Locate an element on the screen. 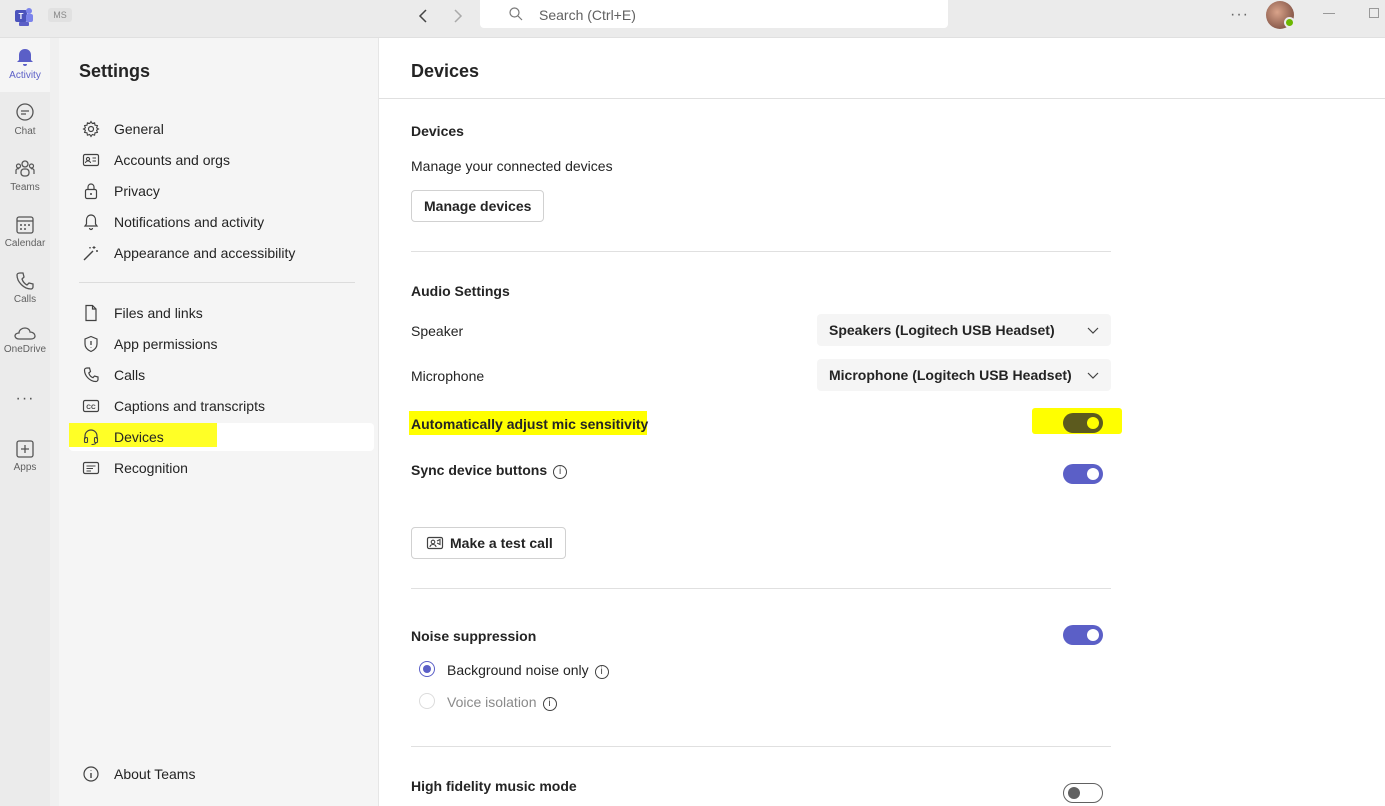 Image resolution: width=1385 pixels, height=806 pixels. settings-item-accounts: Accounts and orgs is located at coordinates (221, 160).